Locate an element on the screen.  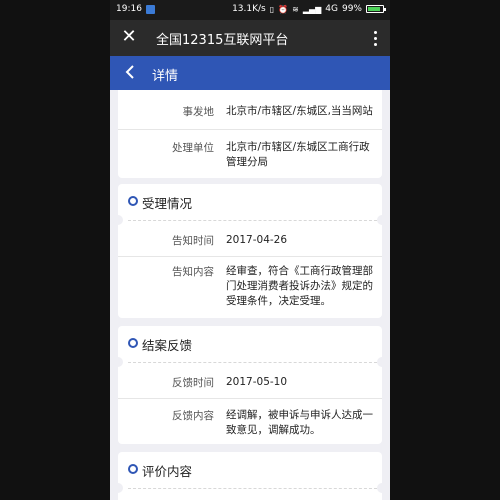
notice-time-row: 告知时间 2017-04-26 is located at coordinates (250, 242).